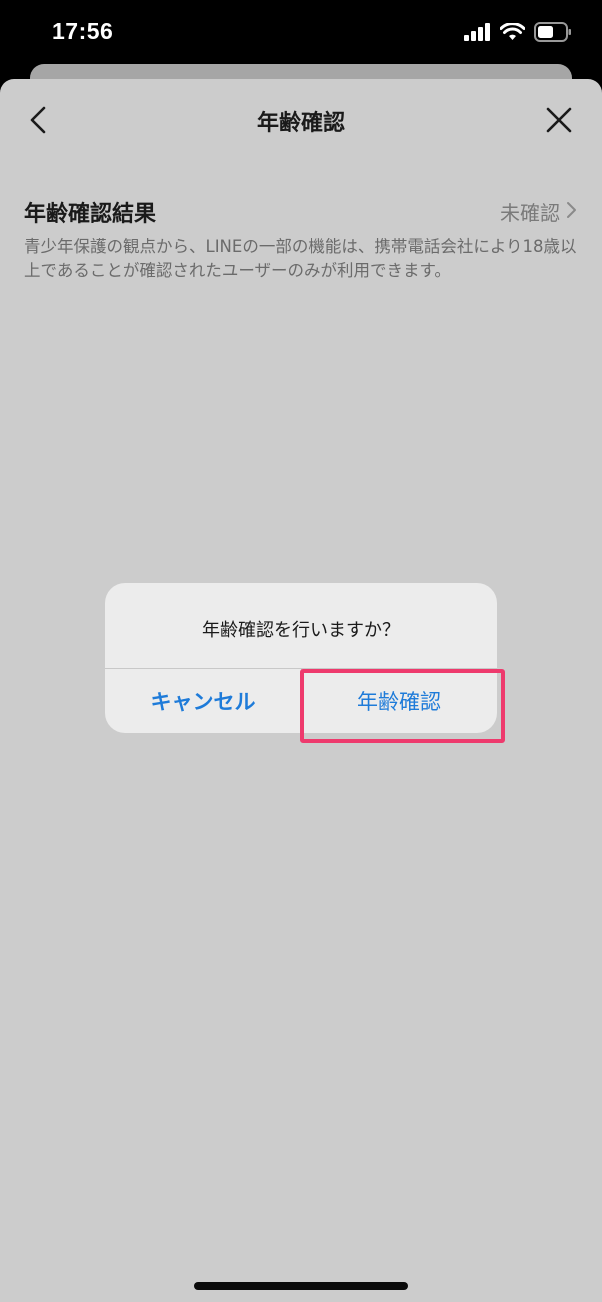  I want to click on battery-icon, so click(553, 32).